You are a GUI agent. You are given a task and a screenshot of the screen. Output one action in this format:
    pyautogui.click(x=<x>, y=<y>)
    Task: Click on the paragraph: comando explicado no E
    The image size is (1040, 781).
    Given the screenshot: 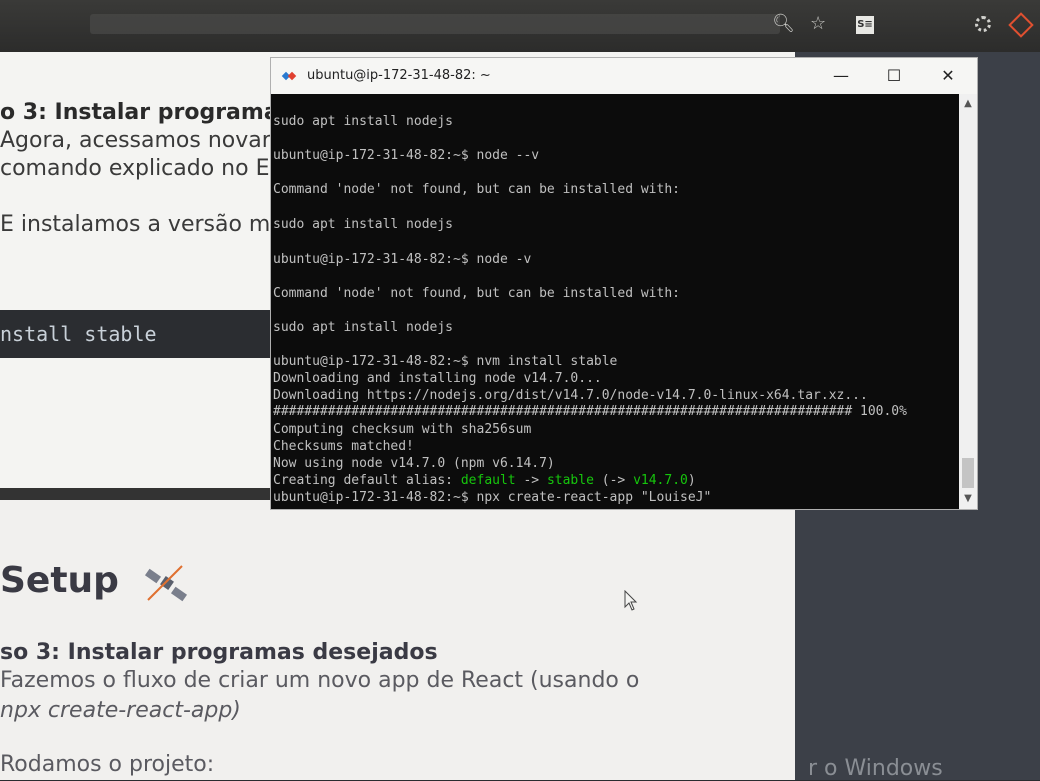 What is the action you would take?
    pyautogui.click(x=135, y=168)
    